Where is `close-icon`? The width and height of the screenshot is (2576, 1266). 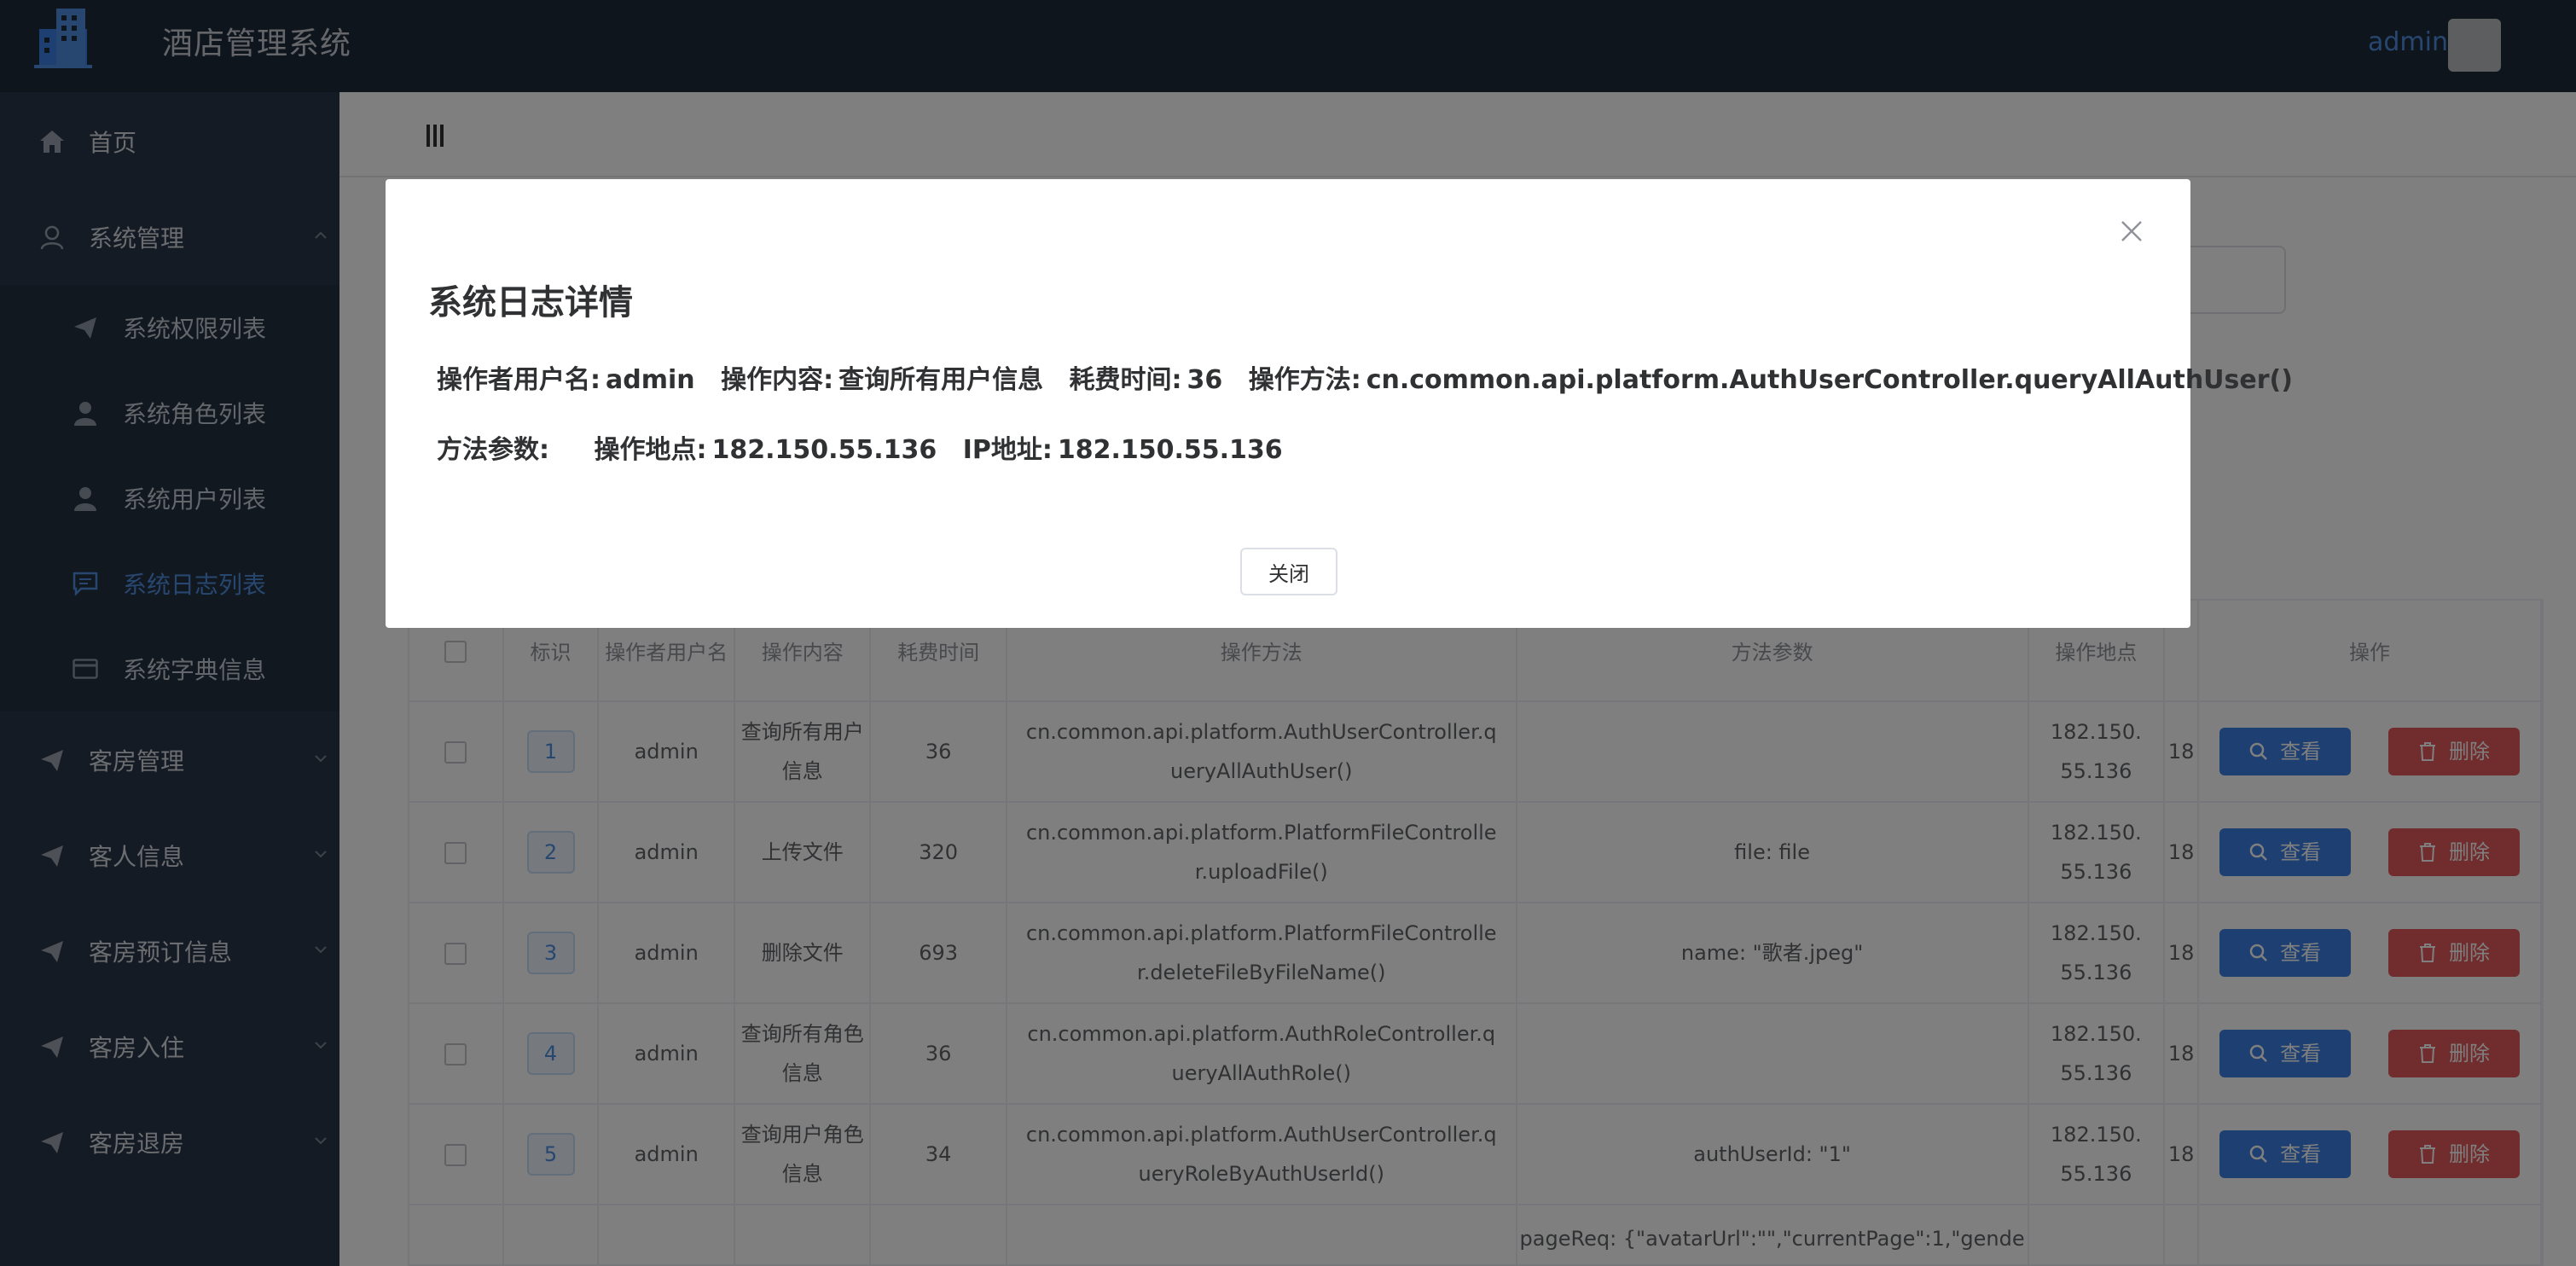
close-icon is located at coordinates (2131, 231).